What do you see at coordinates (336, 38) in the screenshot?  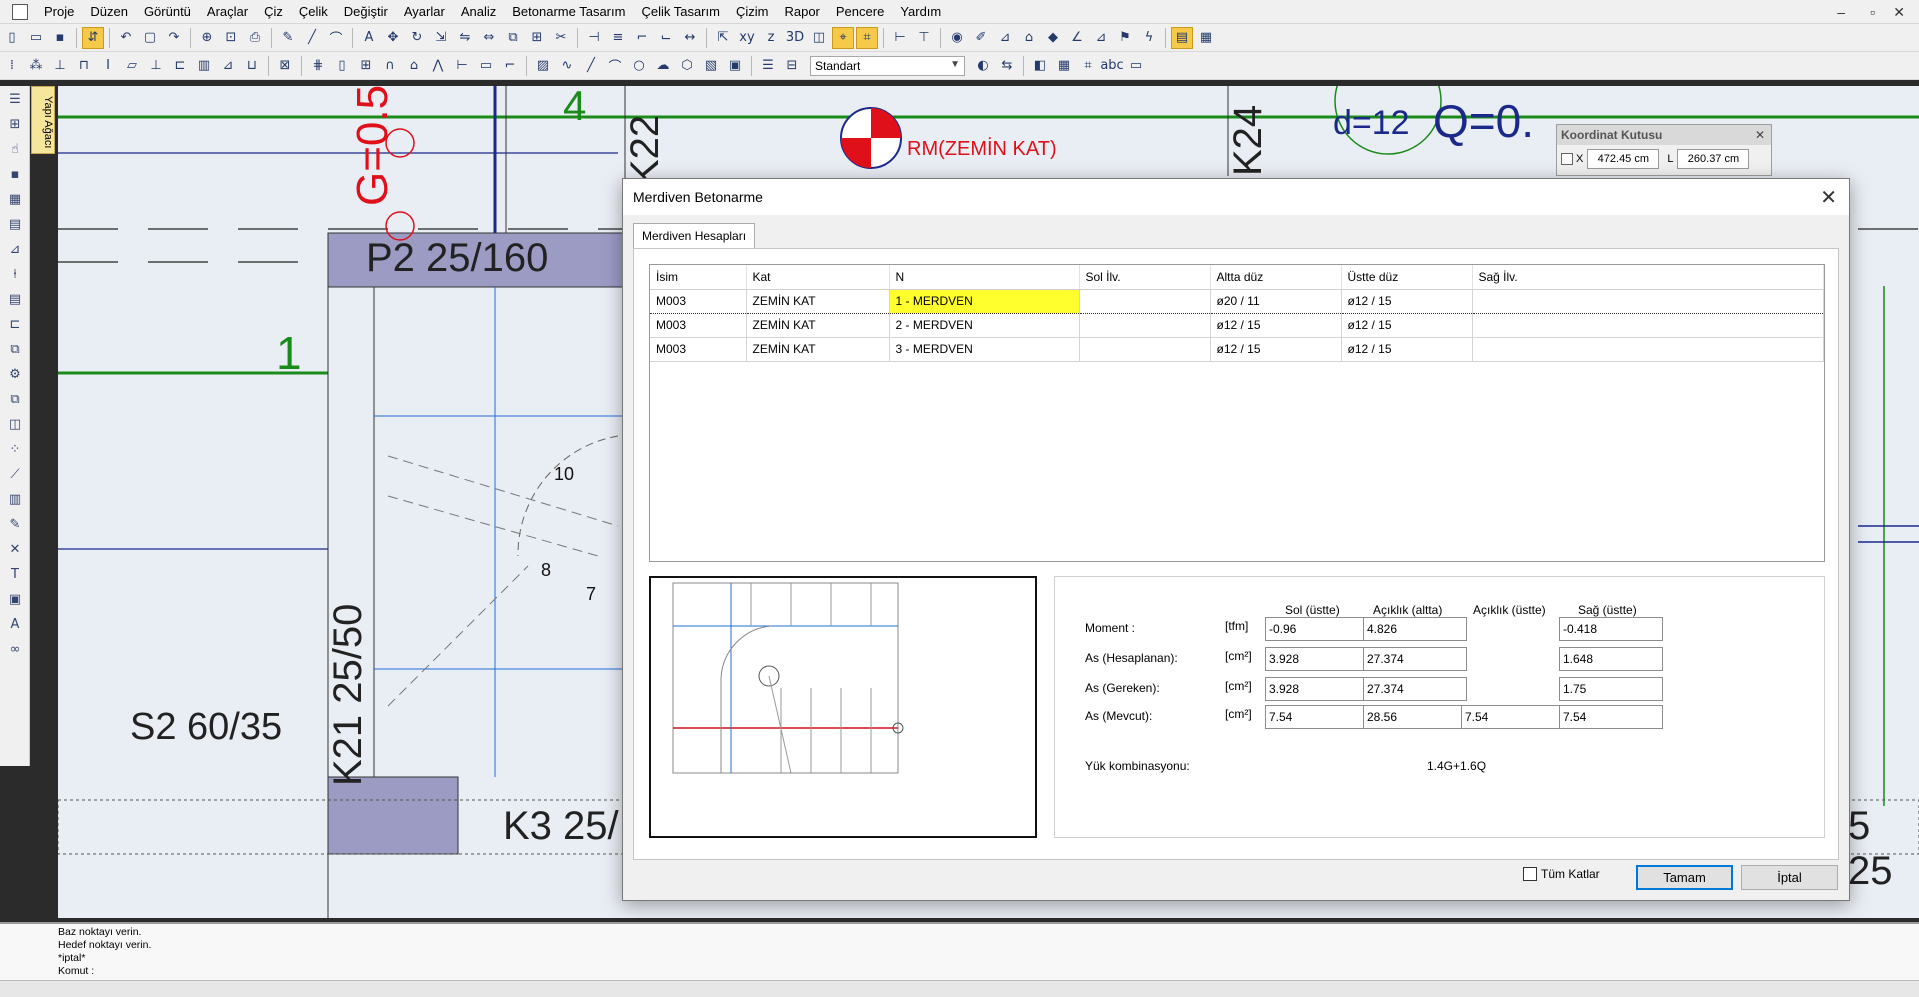 I see `arc-tool-icon: ⌒` at bounding box center [336, 38].